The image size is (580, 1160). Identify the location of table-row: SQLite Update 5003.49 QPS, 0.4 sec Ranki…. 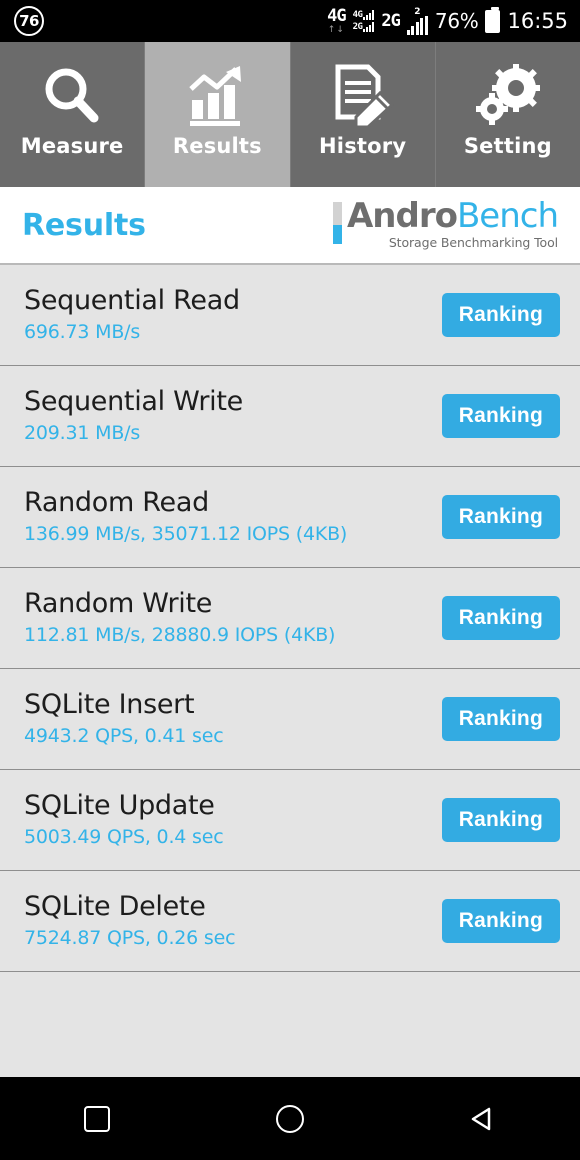
(290, 820).